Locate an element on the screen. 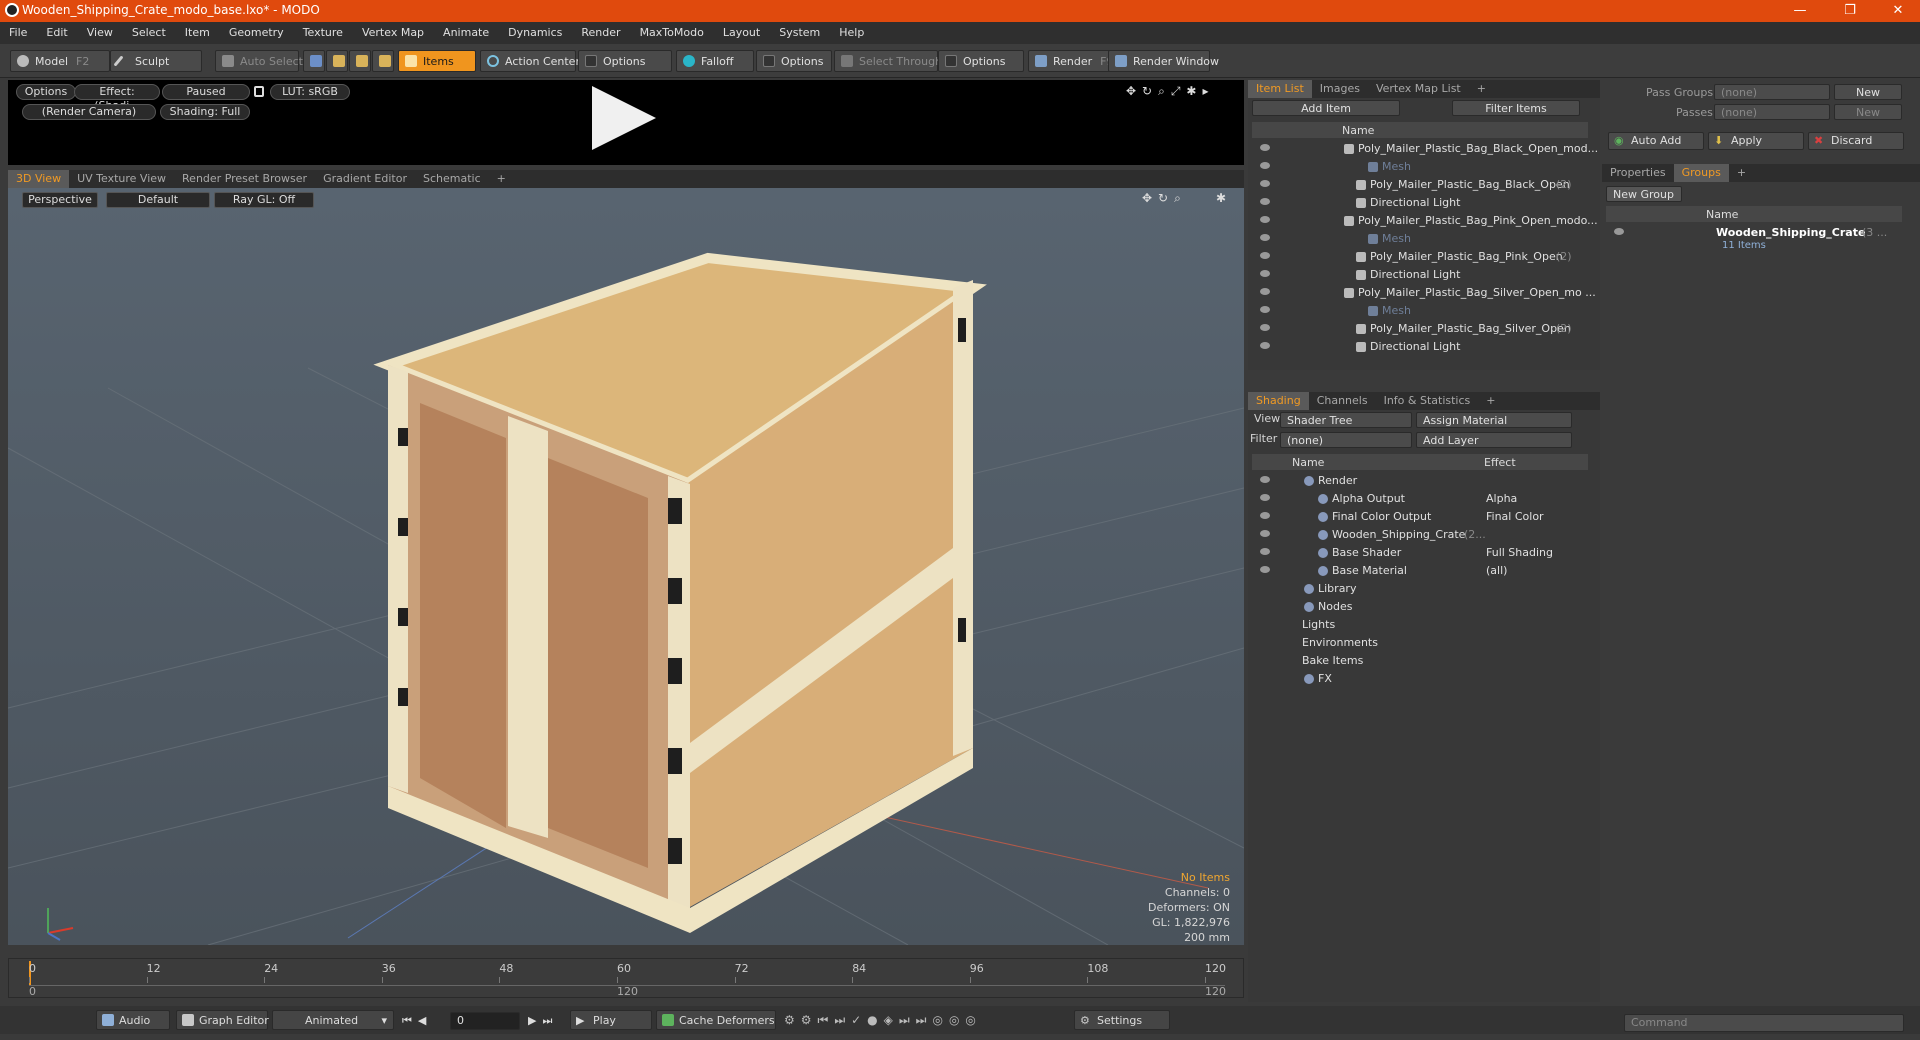 The image size is (1920, 1040). step-forward-buttons: ▶⏭ is located at coordinates (543, 1021).